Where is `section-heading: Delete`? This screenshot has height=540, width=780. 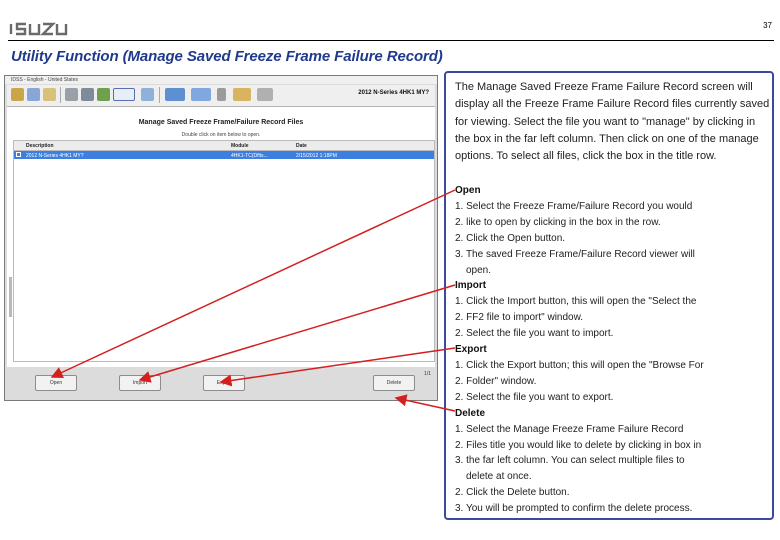
section-heading: Delete is located at coordinates (470, 413).